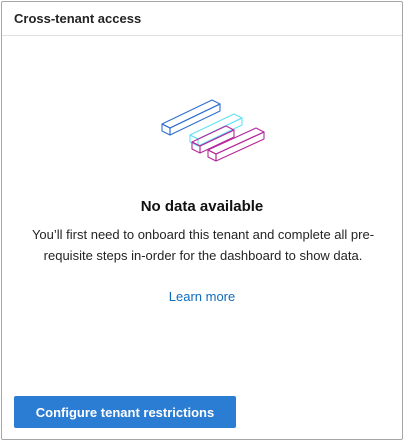 The width and height of the screenshot is (404, 441). Describe the element at coordinates (202, 19) in the screenshot. I see `card-header: Cross-tenant access` at that location.